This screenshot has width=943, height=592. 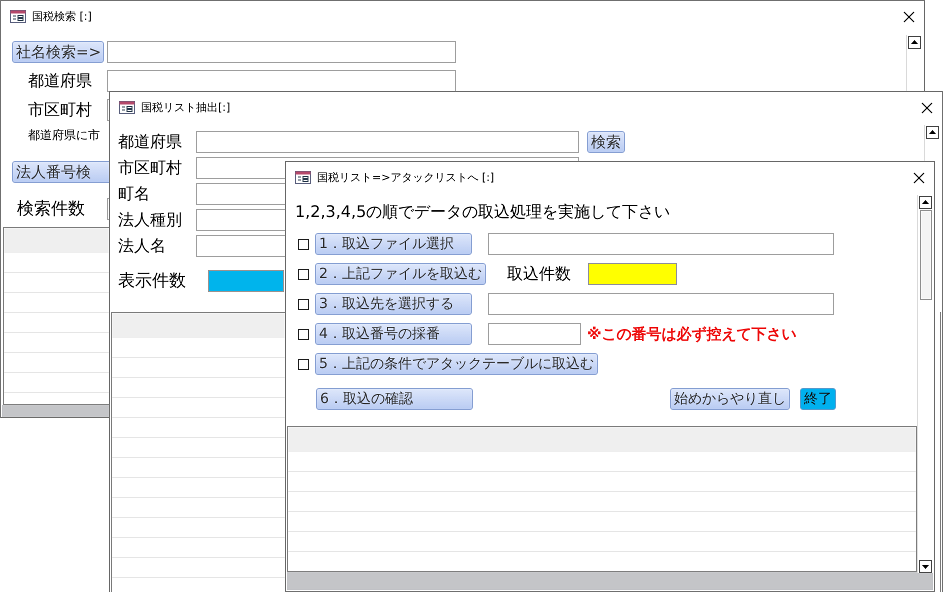 I want to click on field-label: 法人種別, so click(x=150, y=220).